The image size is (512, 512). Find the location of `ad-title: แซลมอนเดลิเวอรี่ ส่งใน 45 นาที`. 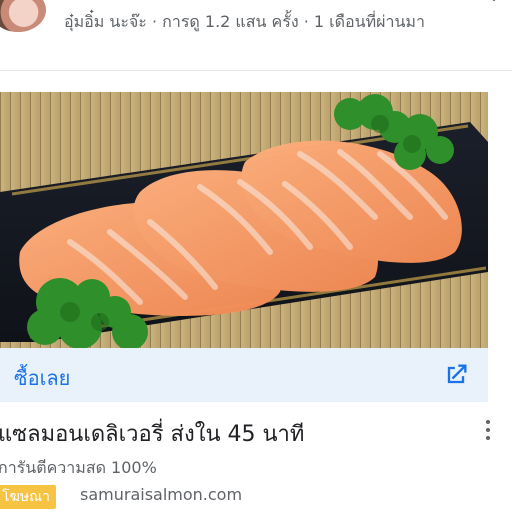

ad-title: แซลมอนเดลิเวอรี่ ส่งใน 45 นาที is located at coordinates (152, 433).